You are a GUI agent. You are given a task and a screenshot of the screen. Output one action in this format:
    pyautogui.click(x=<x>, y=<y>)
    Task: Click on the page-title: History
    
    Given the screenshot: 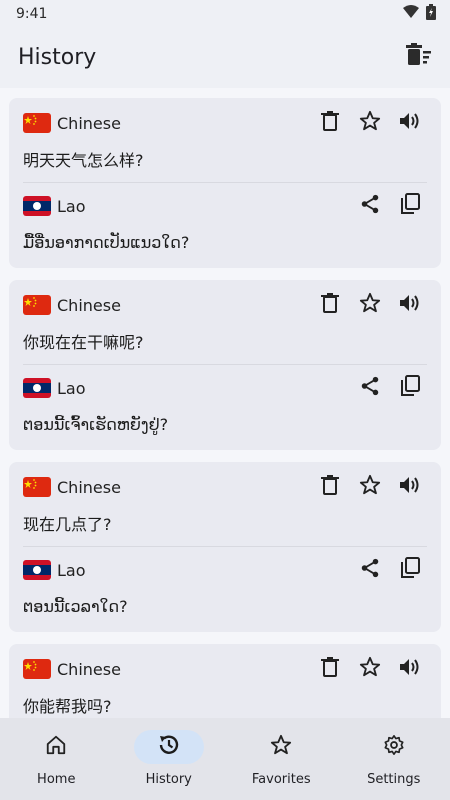 What is the action you would take?
    pyautogui.click(x=57, y=57)
    